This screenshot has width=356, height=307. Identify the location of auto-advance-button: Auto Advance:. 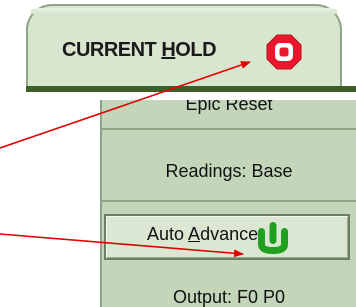
(227, 237).